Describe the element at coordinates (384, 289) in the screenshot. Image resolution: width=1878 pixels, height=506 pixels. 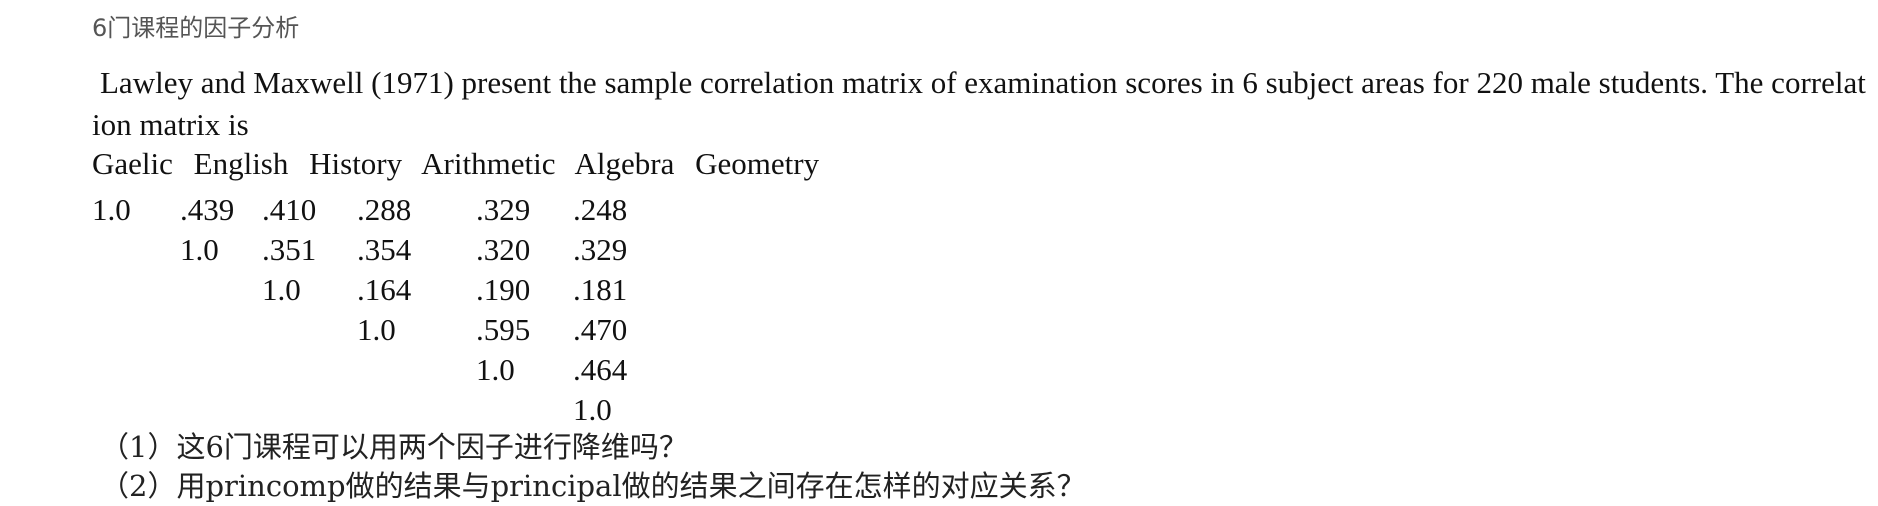
I see `matrix-cell: .164` at that location.